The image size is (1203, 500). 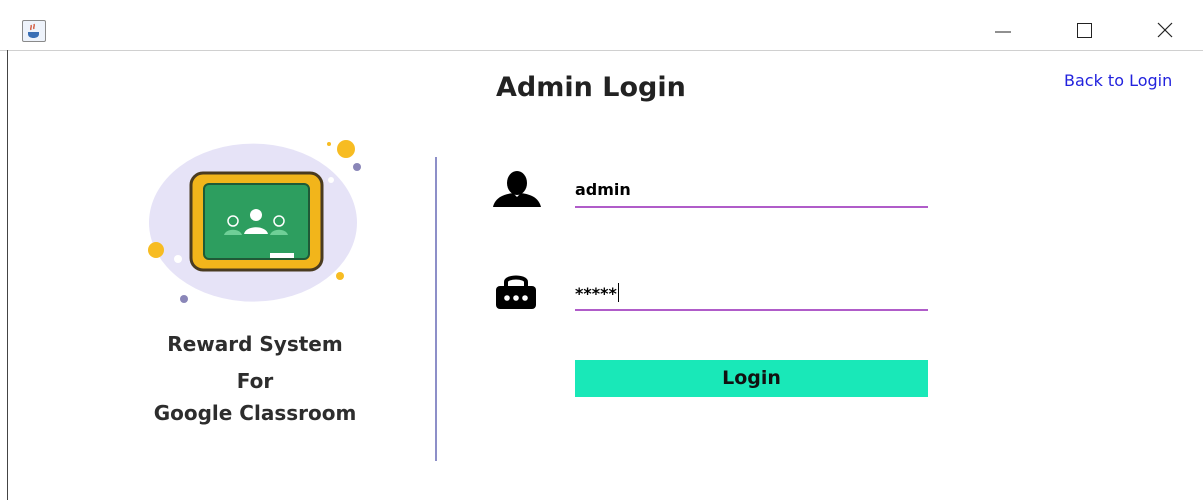 I want to click on close-icon, so click(x=1165, y=30).